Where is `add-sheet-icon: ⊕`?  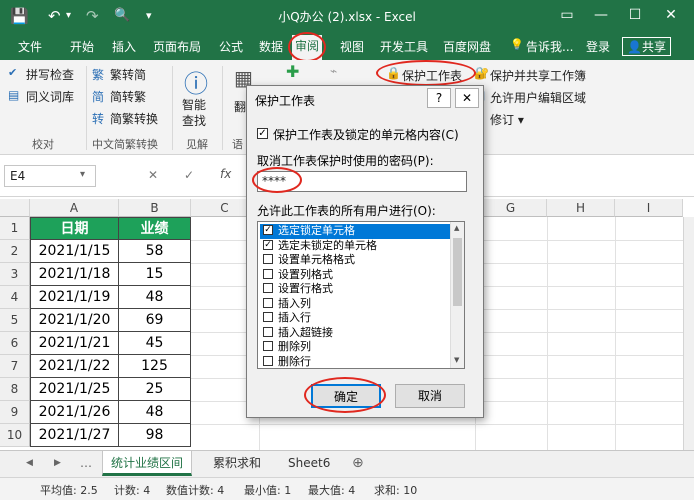
add-sheet-icon: ⊕ is located at coordinates (358, 463).